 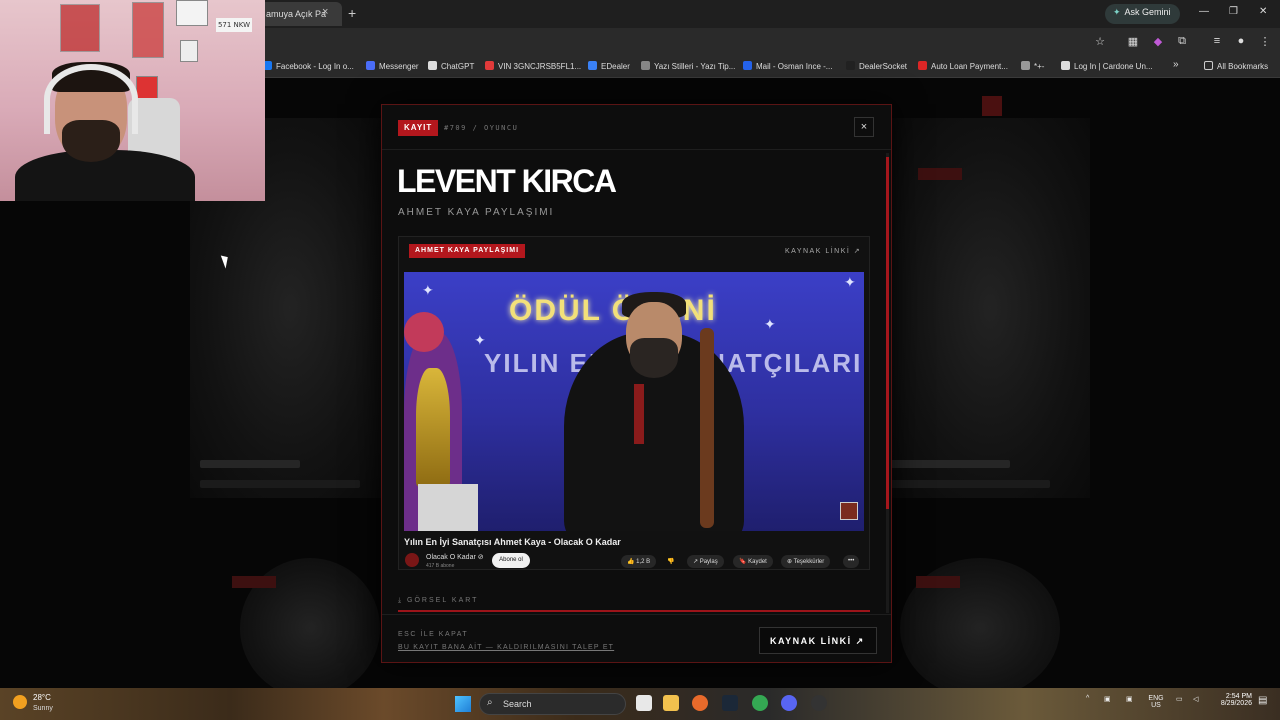 What do you see at coordinates (80, 28) in the screenshot?
I see `wall-poster` at bounding box center [80, 28].